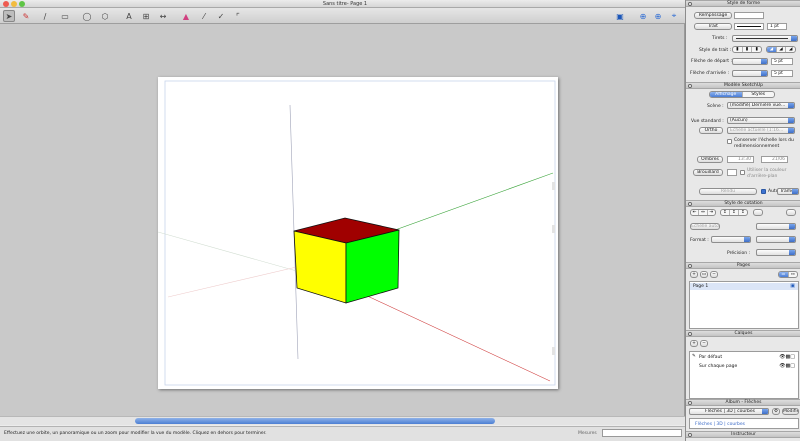 Image resolution: width=800 pixels, height=441 pixels. What do you see at coordinates (713, 15) in the screenshot?
I see `remplissage-button: Remplissage` at bounding box center [713, 15].